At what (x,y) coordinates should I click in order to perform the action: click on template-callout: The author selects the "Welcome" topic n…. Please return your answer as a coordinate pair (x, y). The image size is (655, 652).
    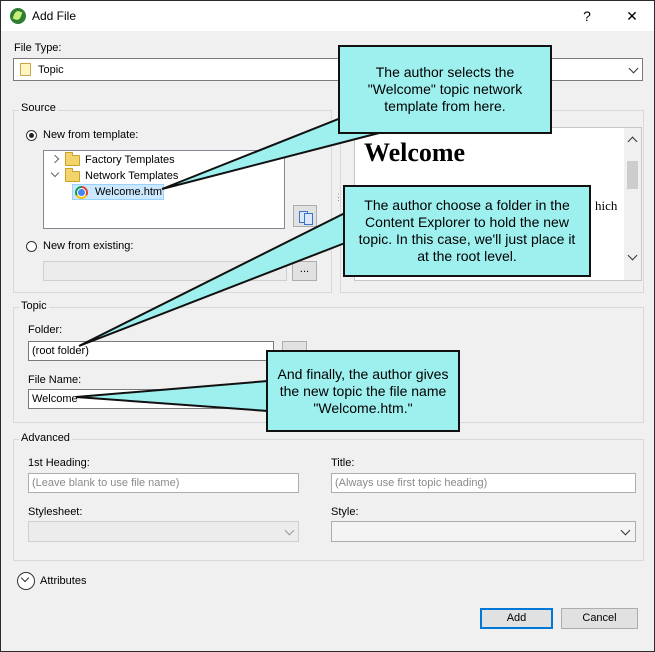
    Looking at the image, I should click on (445, 89).